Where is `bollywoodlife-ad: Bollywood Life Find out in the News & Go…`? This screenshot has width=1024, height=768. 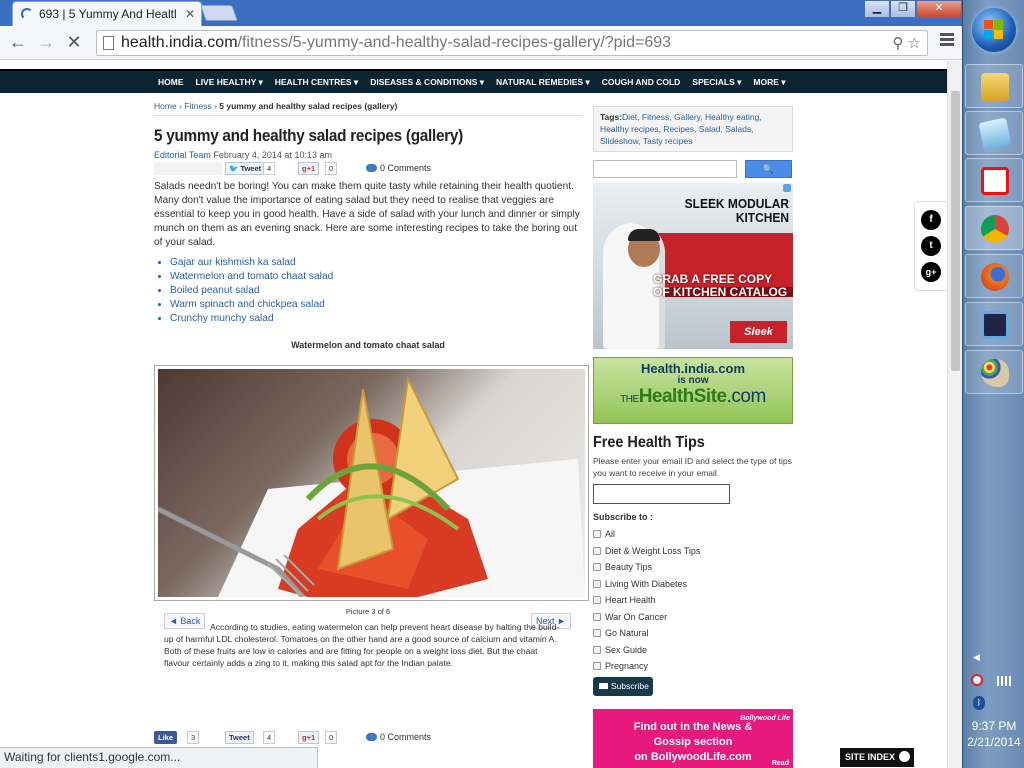 bollywoodlife-ad: Bollywood Life Find out in the News & Go… is located at coordinates (693, 738).